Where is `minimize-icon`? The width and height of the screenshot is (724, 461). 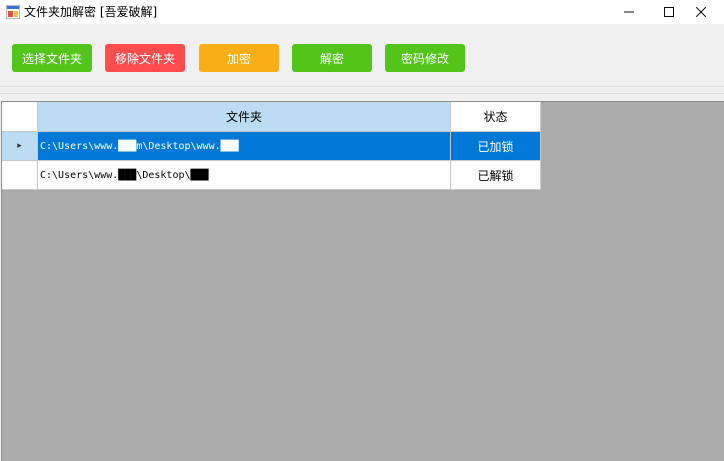 minimize-icon is located at coordinates (629, 12).